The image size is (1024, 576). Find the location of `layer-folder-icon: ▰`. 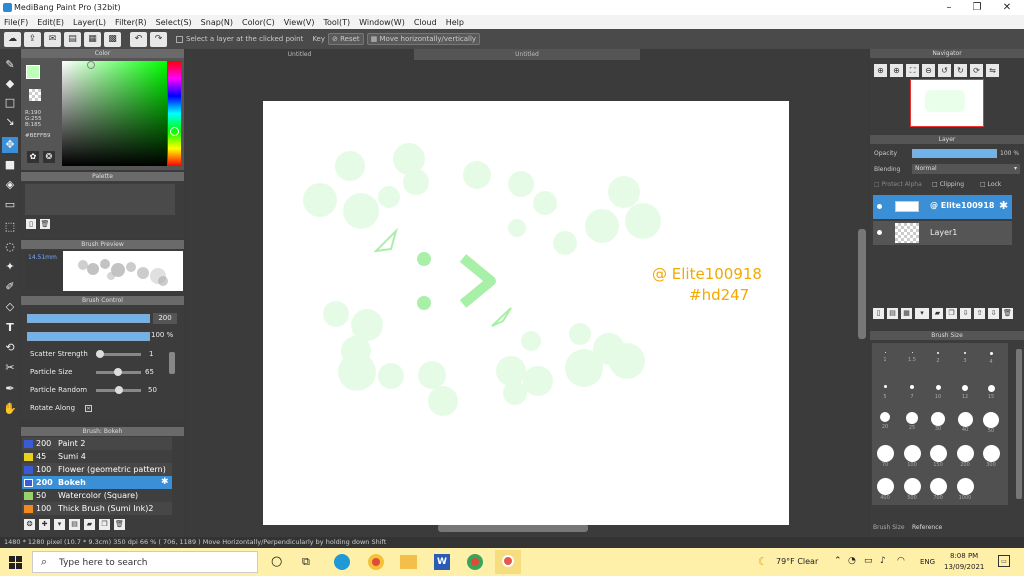

layer-folder-icon: ▰ is located at coordinates (937, 313).